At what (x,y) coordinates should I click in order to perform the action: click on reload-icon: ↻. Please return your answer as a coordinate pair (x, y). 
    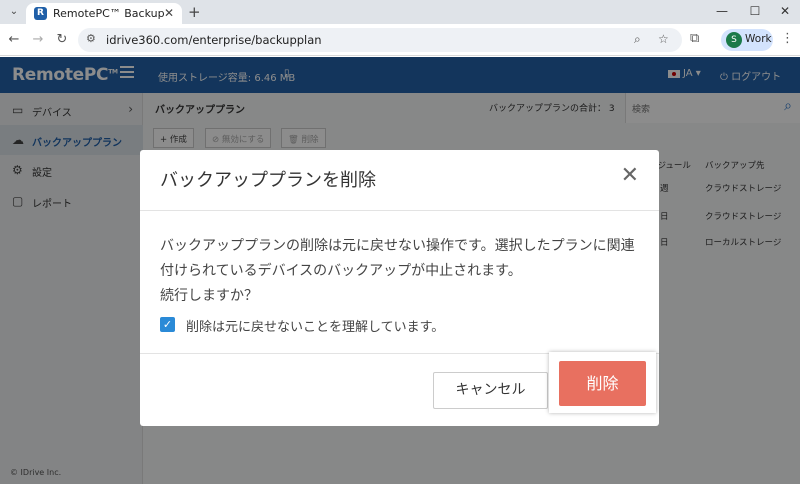
    Looking at the image, I should click on (62, 39).